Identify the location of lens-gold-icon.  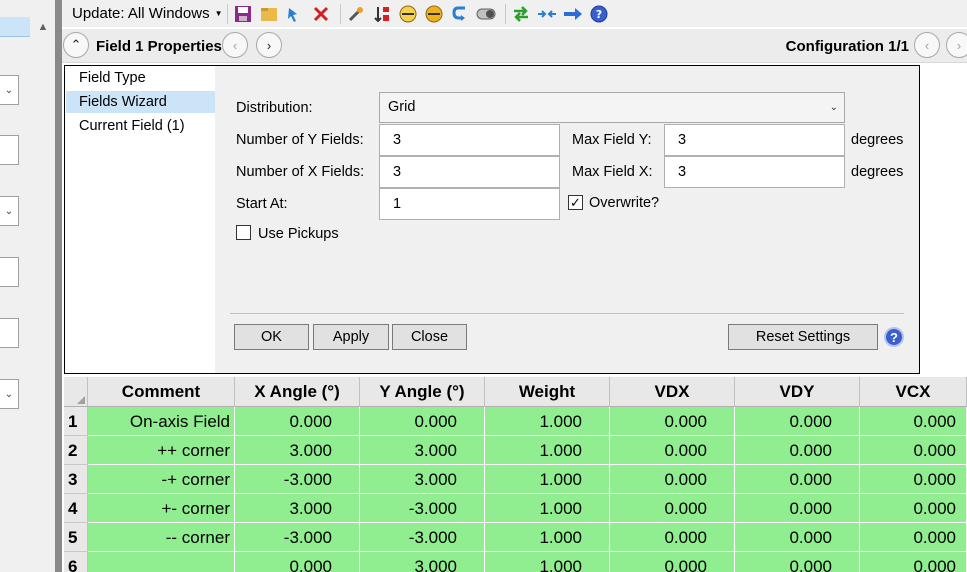
(434, 14).